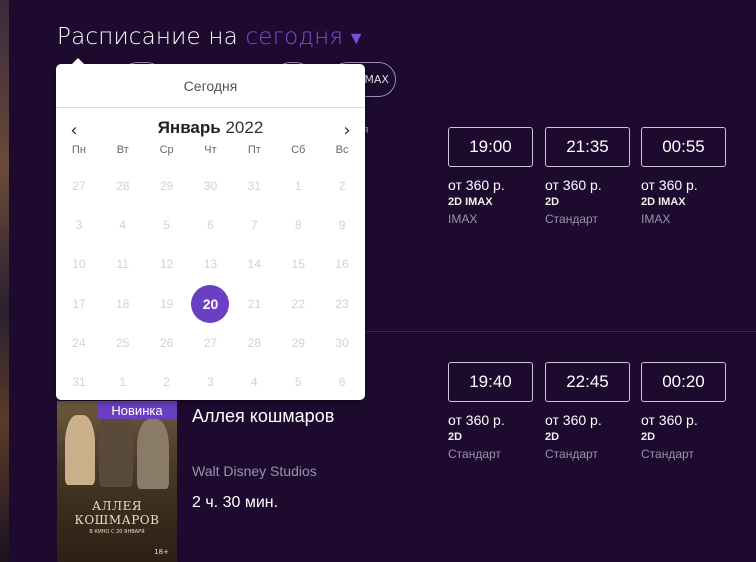 This screenshot has height=562, width=756. What do you see at coordinates (587, 382) in the screenshot?
I see `session-time-button: 22:45` at bounding box center [587, 382].